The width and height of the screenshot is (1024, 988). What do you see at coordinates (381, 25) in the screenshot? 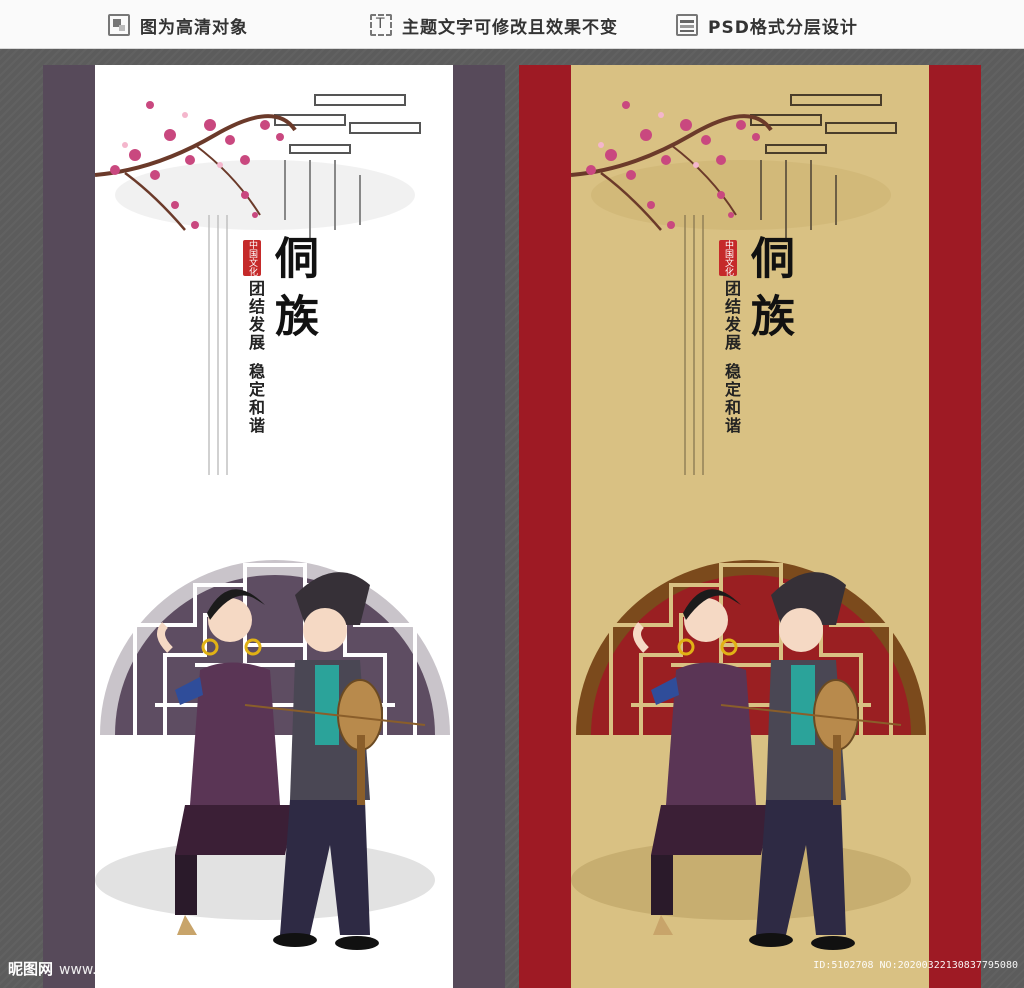
I see `text-edit-icon: T` at bounding box center [381, 25].